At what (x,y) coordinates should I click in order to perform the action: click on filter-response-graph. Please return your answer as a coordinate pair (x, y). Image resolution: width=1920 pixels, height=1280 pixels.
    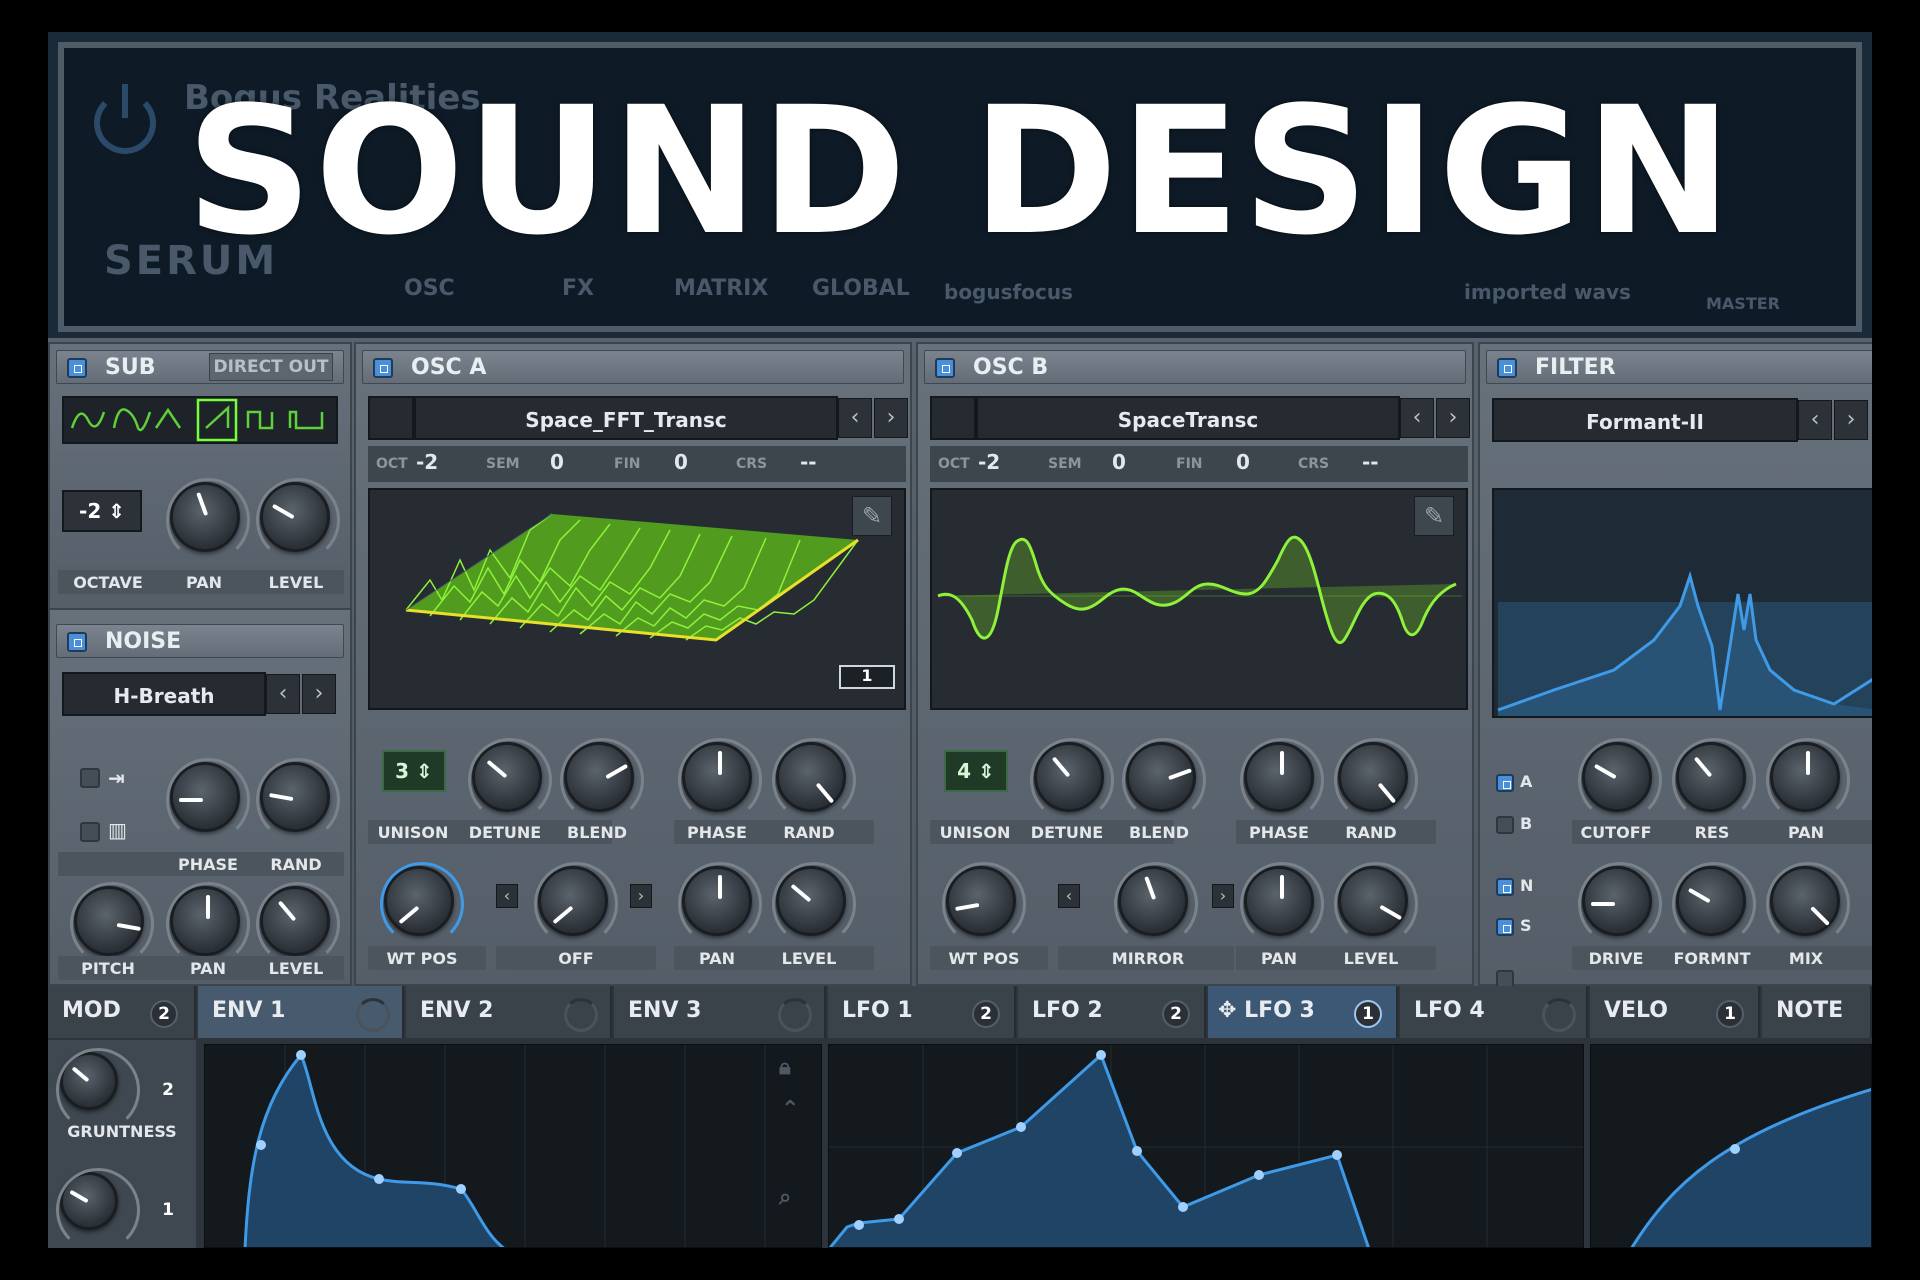
    Looking at the image, I should click on (1682, 603).